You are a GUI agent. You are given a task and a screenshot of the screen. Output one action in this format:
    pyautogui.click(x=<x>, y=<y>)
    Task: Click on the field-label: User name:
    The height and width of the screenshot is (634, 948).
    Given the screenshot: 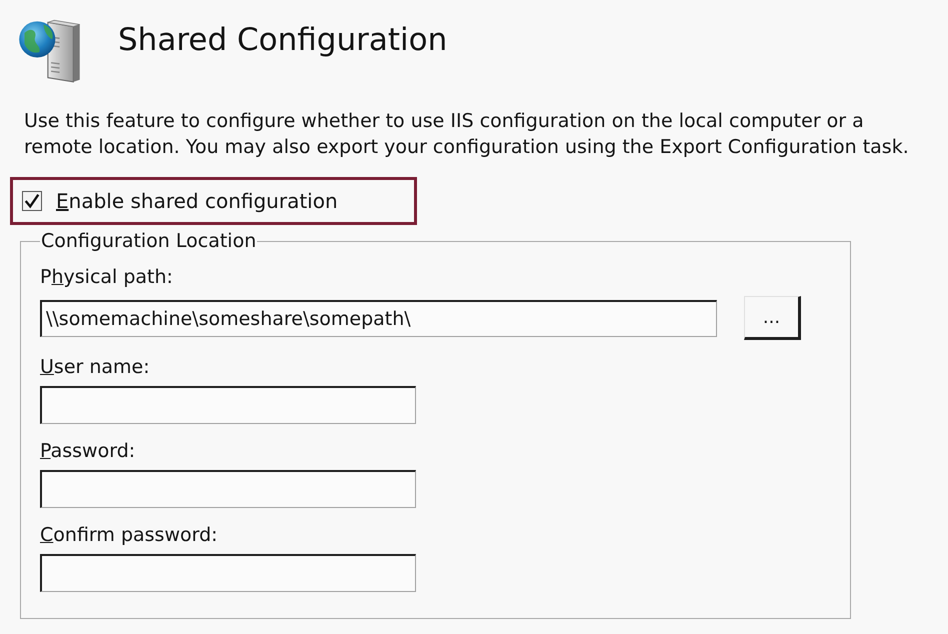 What is the action you would take?
    pyautogui.click(x=95, y=367)
    